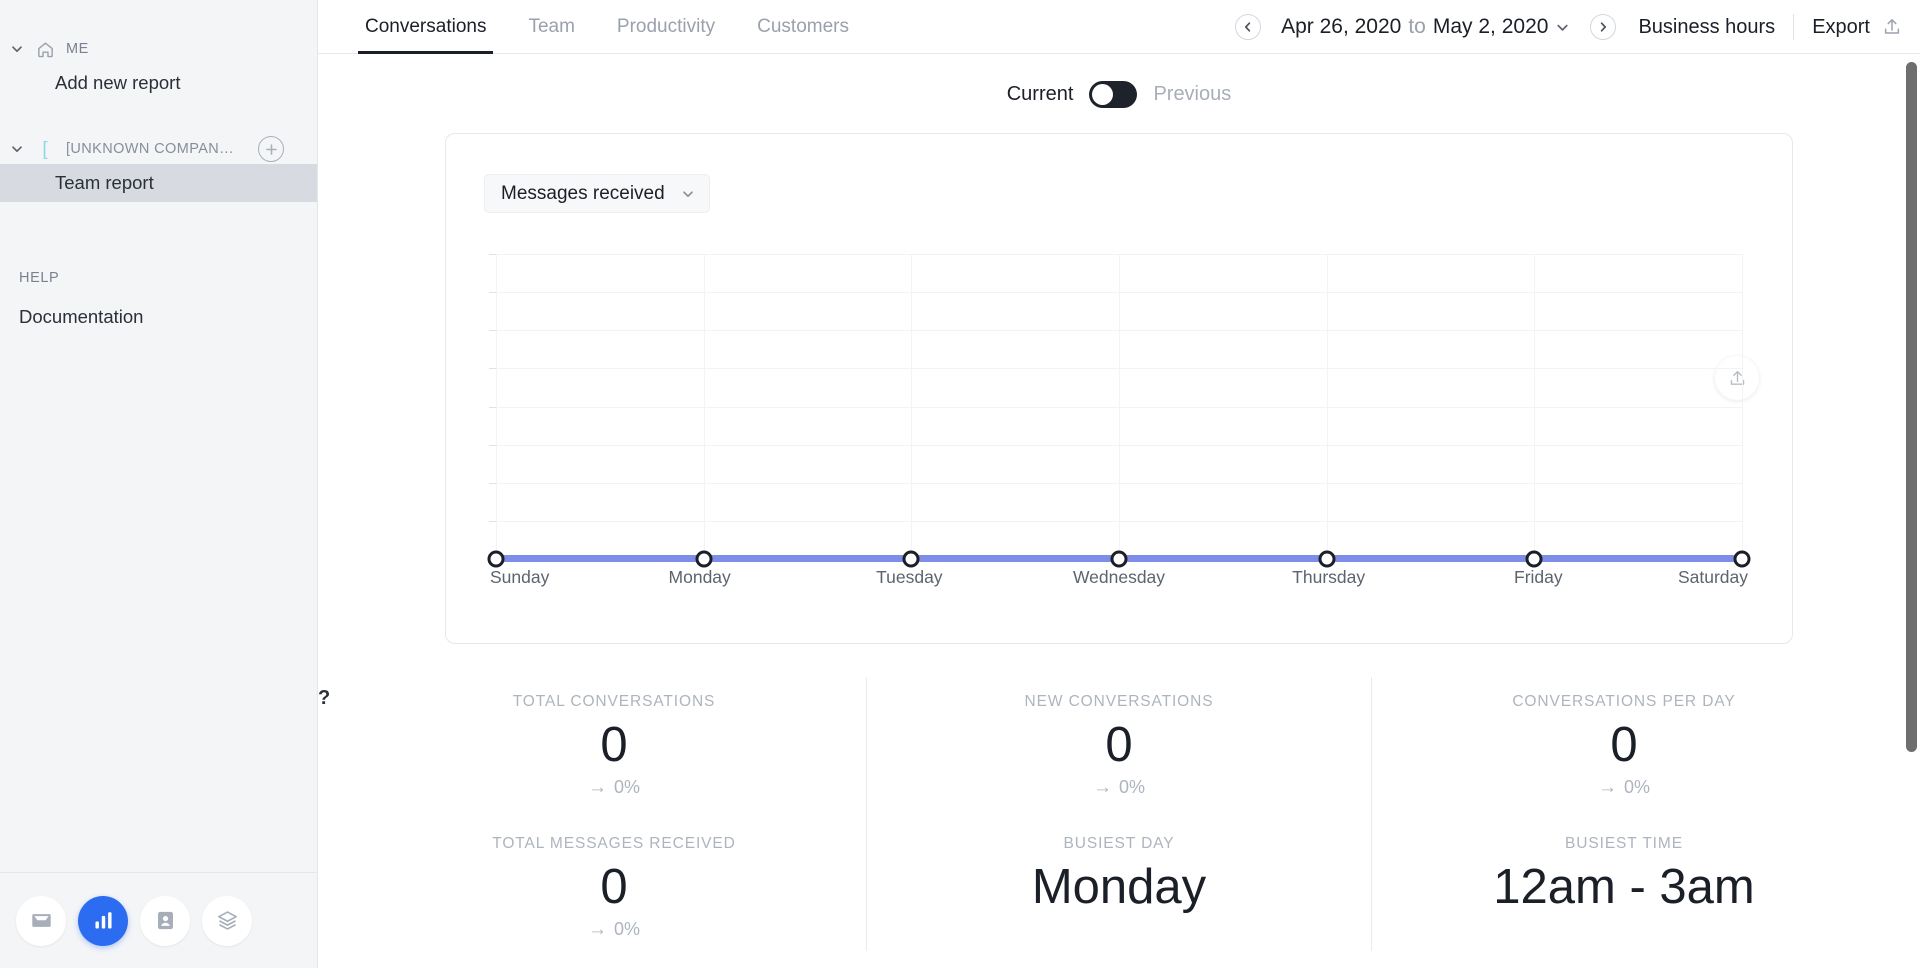 Image resolution: width=1920 pixels, height=968 pixels. Describe the element at coordinates (614, 701) in the screenshot. I see `stat-label: TOTAL CONVERSATIONS` at that location.